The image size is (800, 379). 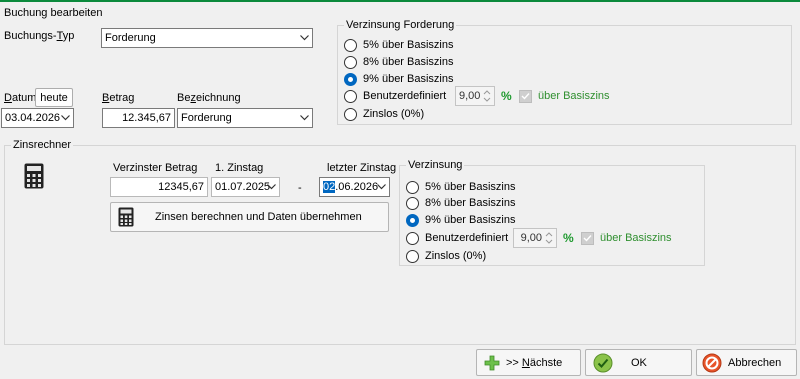 What do you see at coordinates (564, 96) in the screenshot?
I see `interest-claim-over-base-checkbox: über Basiszins` at bounding box center [564, 96].